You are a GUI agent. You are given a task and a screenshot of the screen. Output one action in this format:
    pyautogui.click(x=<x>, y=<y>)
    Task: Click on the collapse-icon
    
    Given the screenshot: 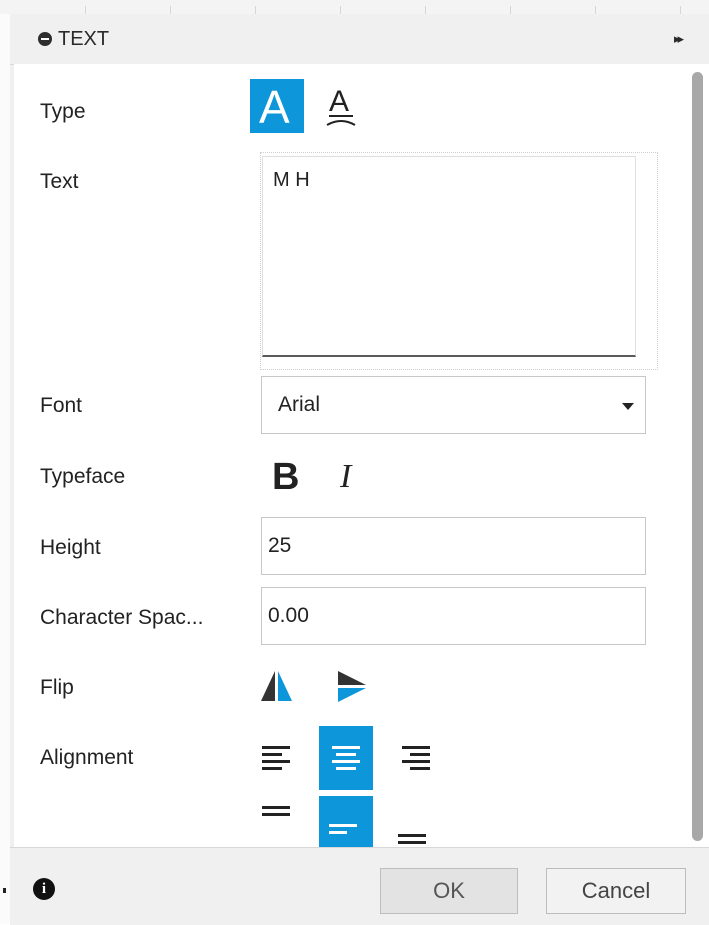 What is the action you would take?
    pyautogui.click(x=45, y=39)
    